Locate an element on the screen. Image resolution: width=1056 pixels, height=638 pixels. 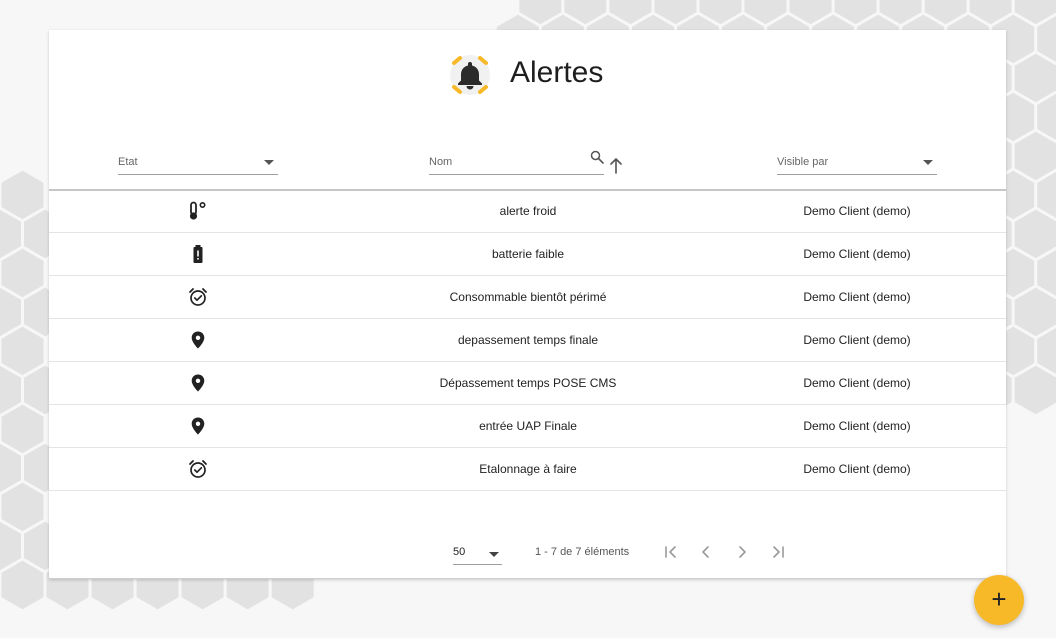
bell-icon is located at coordinates (470, 75).